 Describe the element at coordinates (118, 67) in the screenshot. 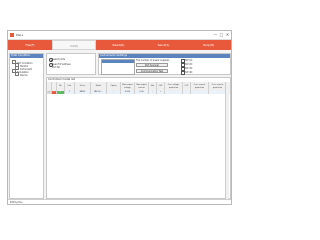

I see `port-list` at that location.